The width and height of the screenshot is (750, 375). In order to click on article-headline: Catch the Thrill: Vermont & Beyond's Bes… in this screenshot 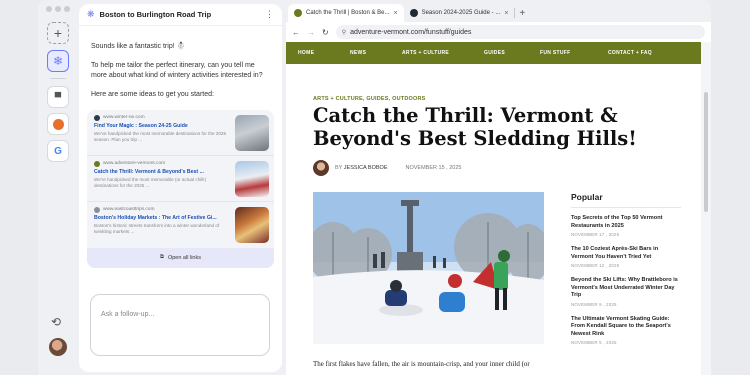, I will do `click(475, 127)`.